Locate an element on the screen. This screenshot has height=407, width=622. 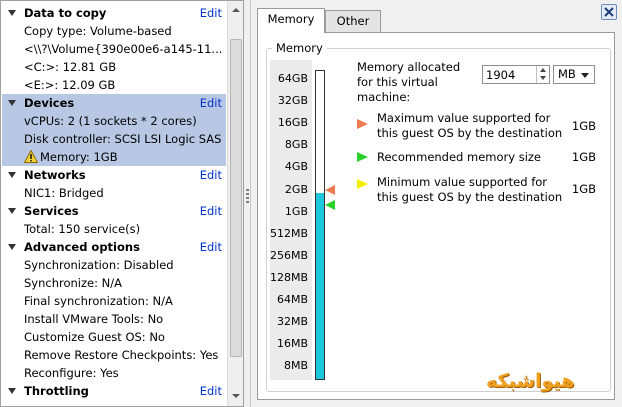
recommended-legend-text: Recommended memory size is located at coordinates (459, 157).